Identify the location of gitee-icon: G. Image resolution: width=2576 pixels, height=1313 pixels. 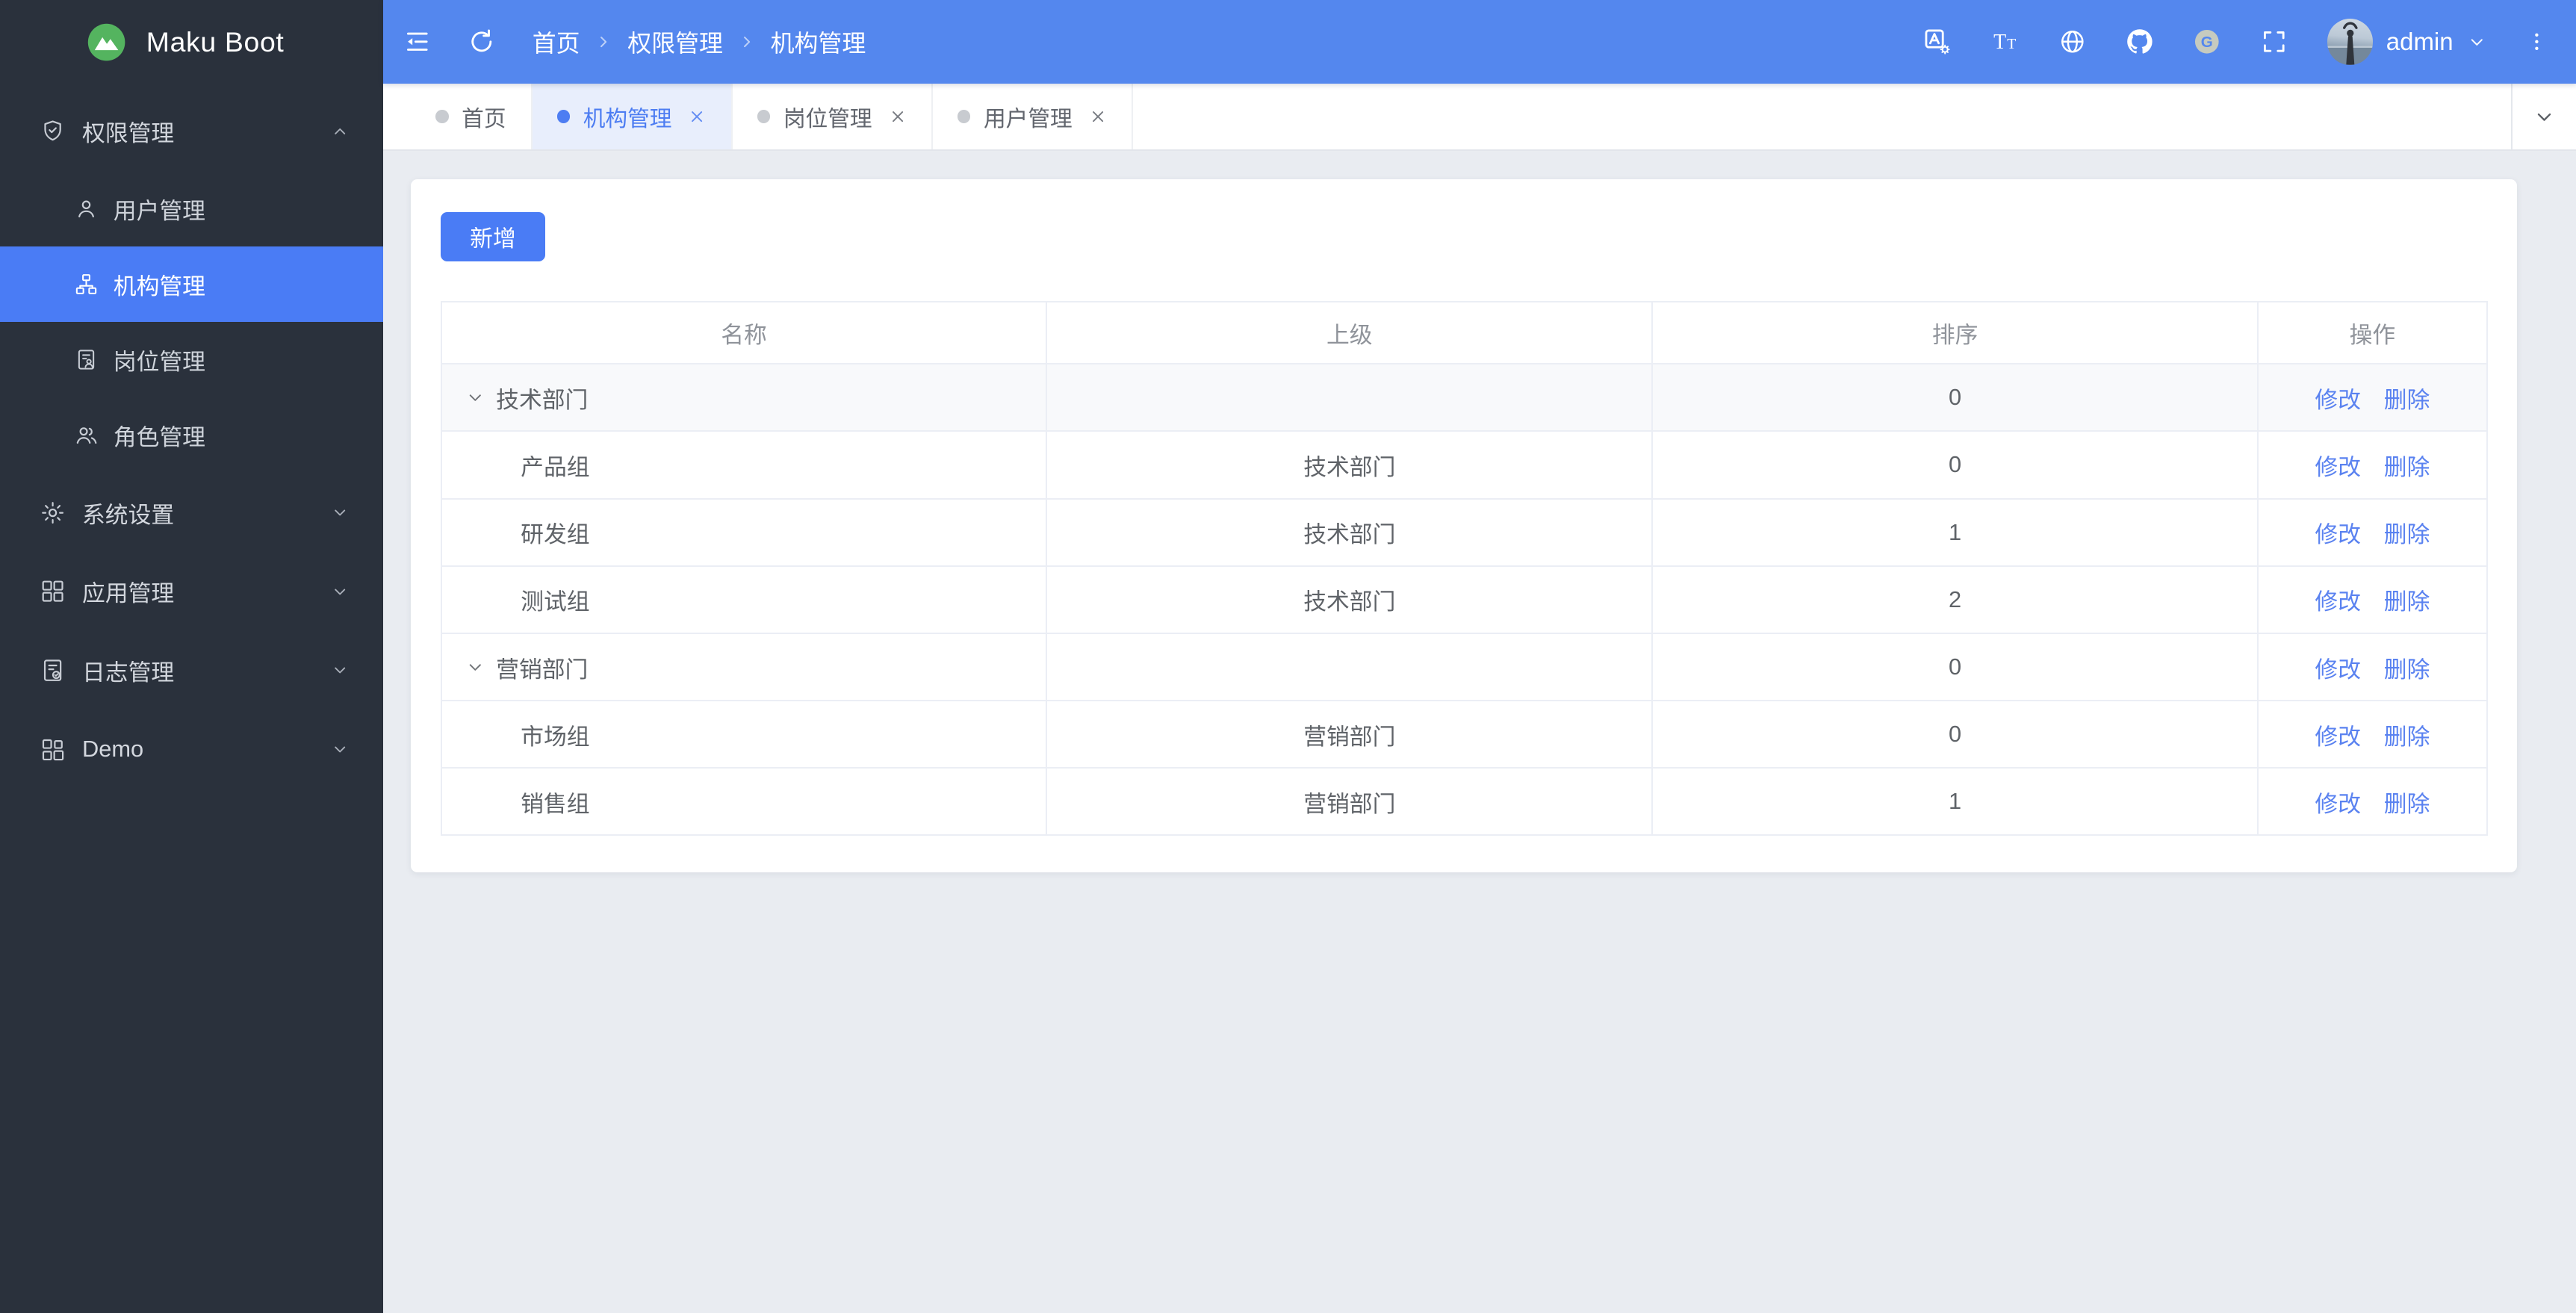
(2207, 42).